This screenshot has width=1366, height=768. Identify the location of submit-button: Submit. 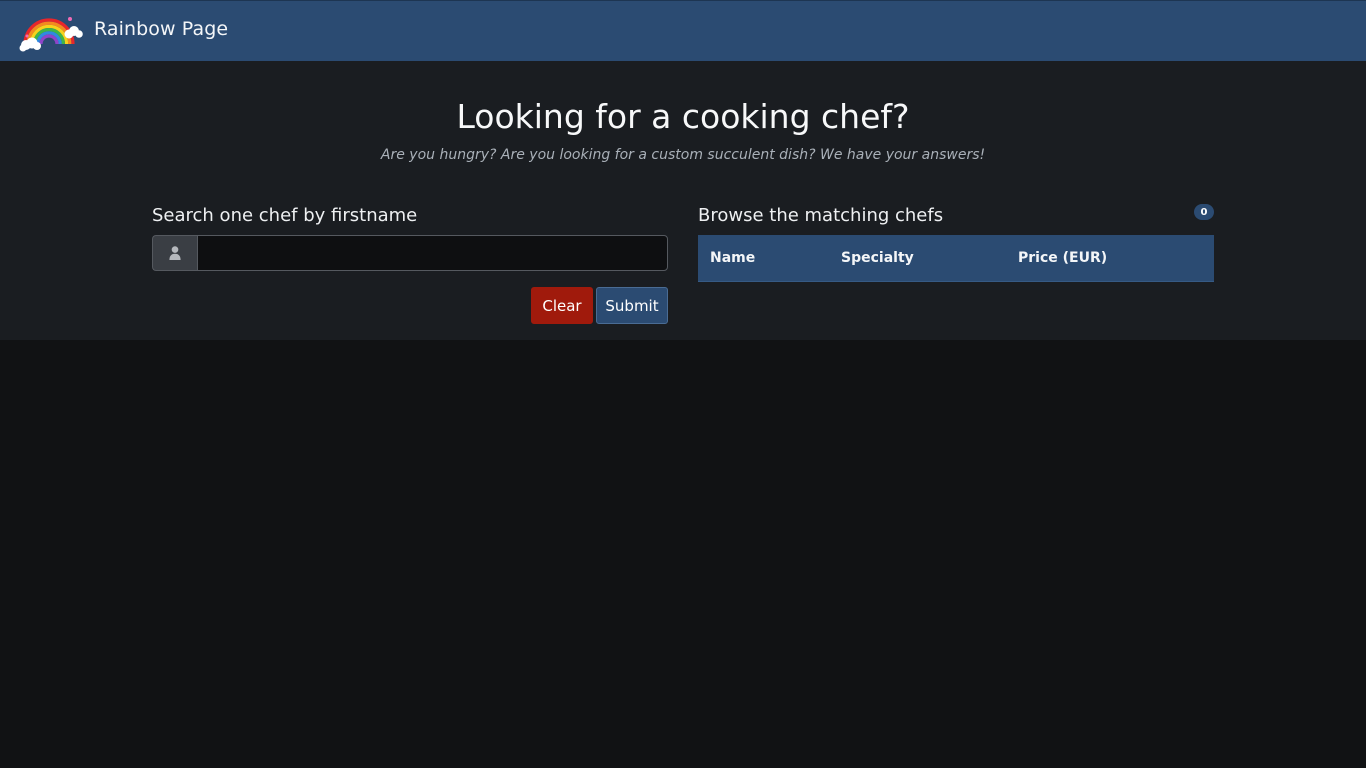
(632, 305).